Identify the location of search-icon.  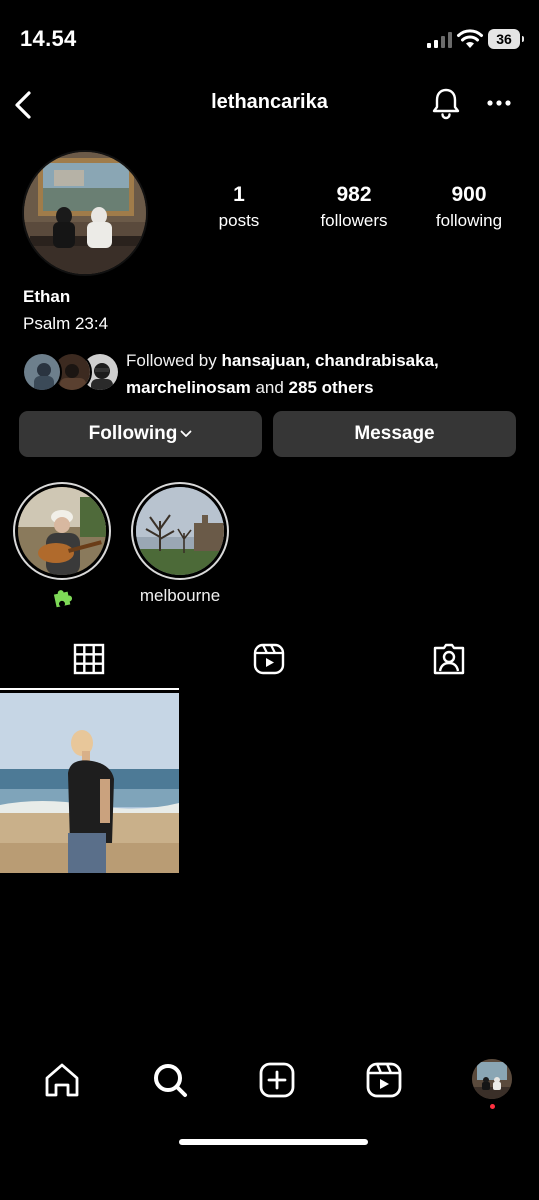
(170, 1080).